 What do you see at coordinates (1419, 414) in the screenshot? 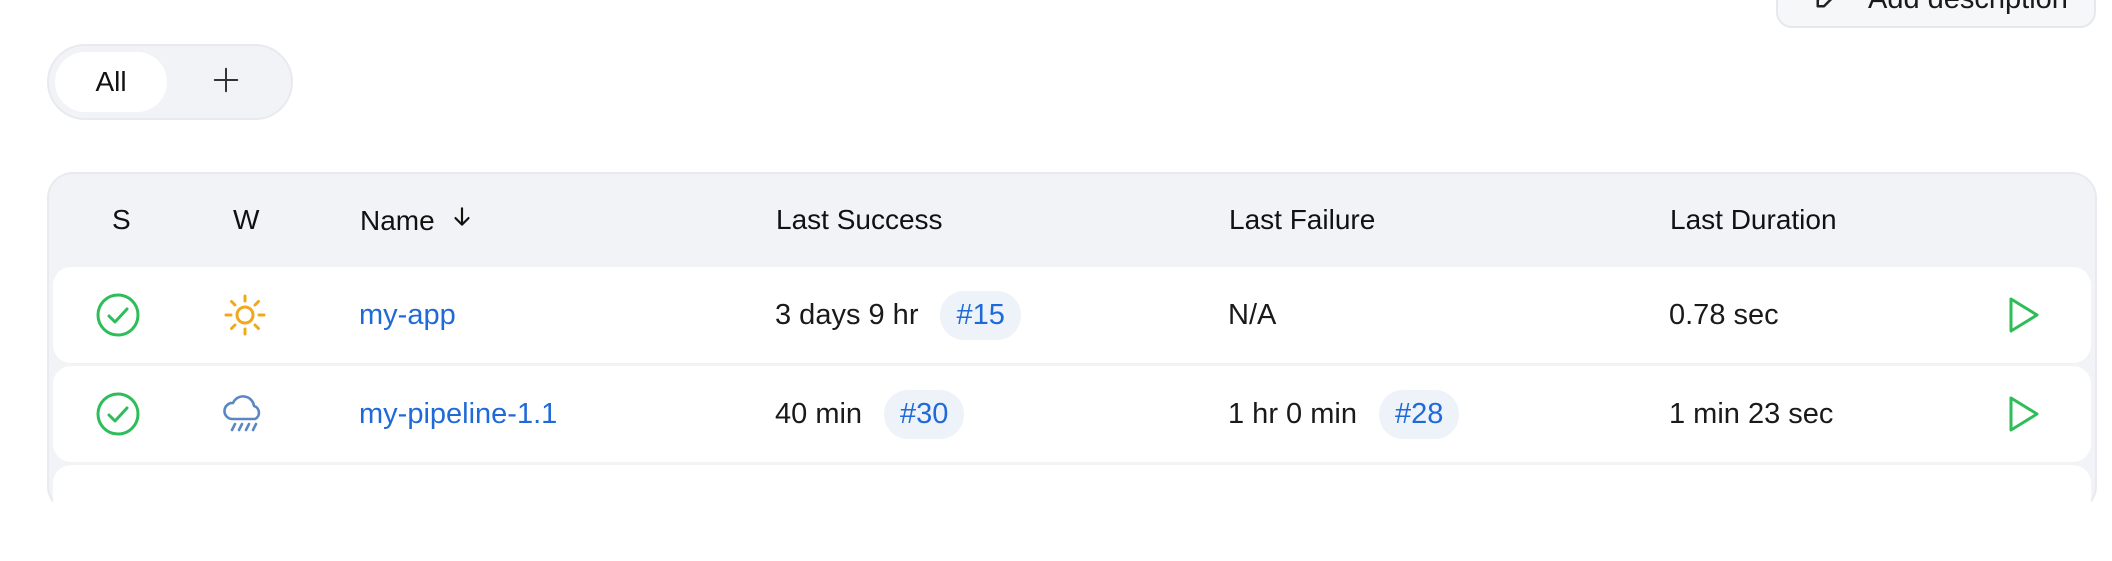
I see `build-link: #28` at bounding box center [1419, 414].